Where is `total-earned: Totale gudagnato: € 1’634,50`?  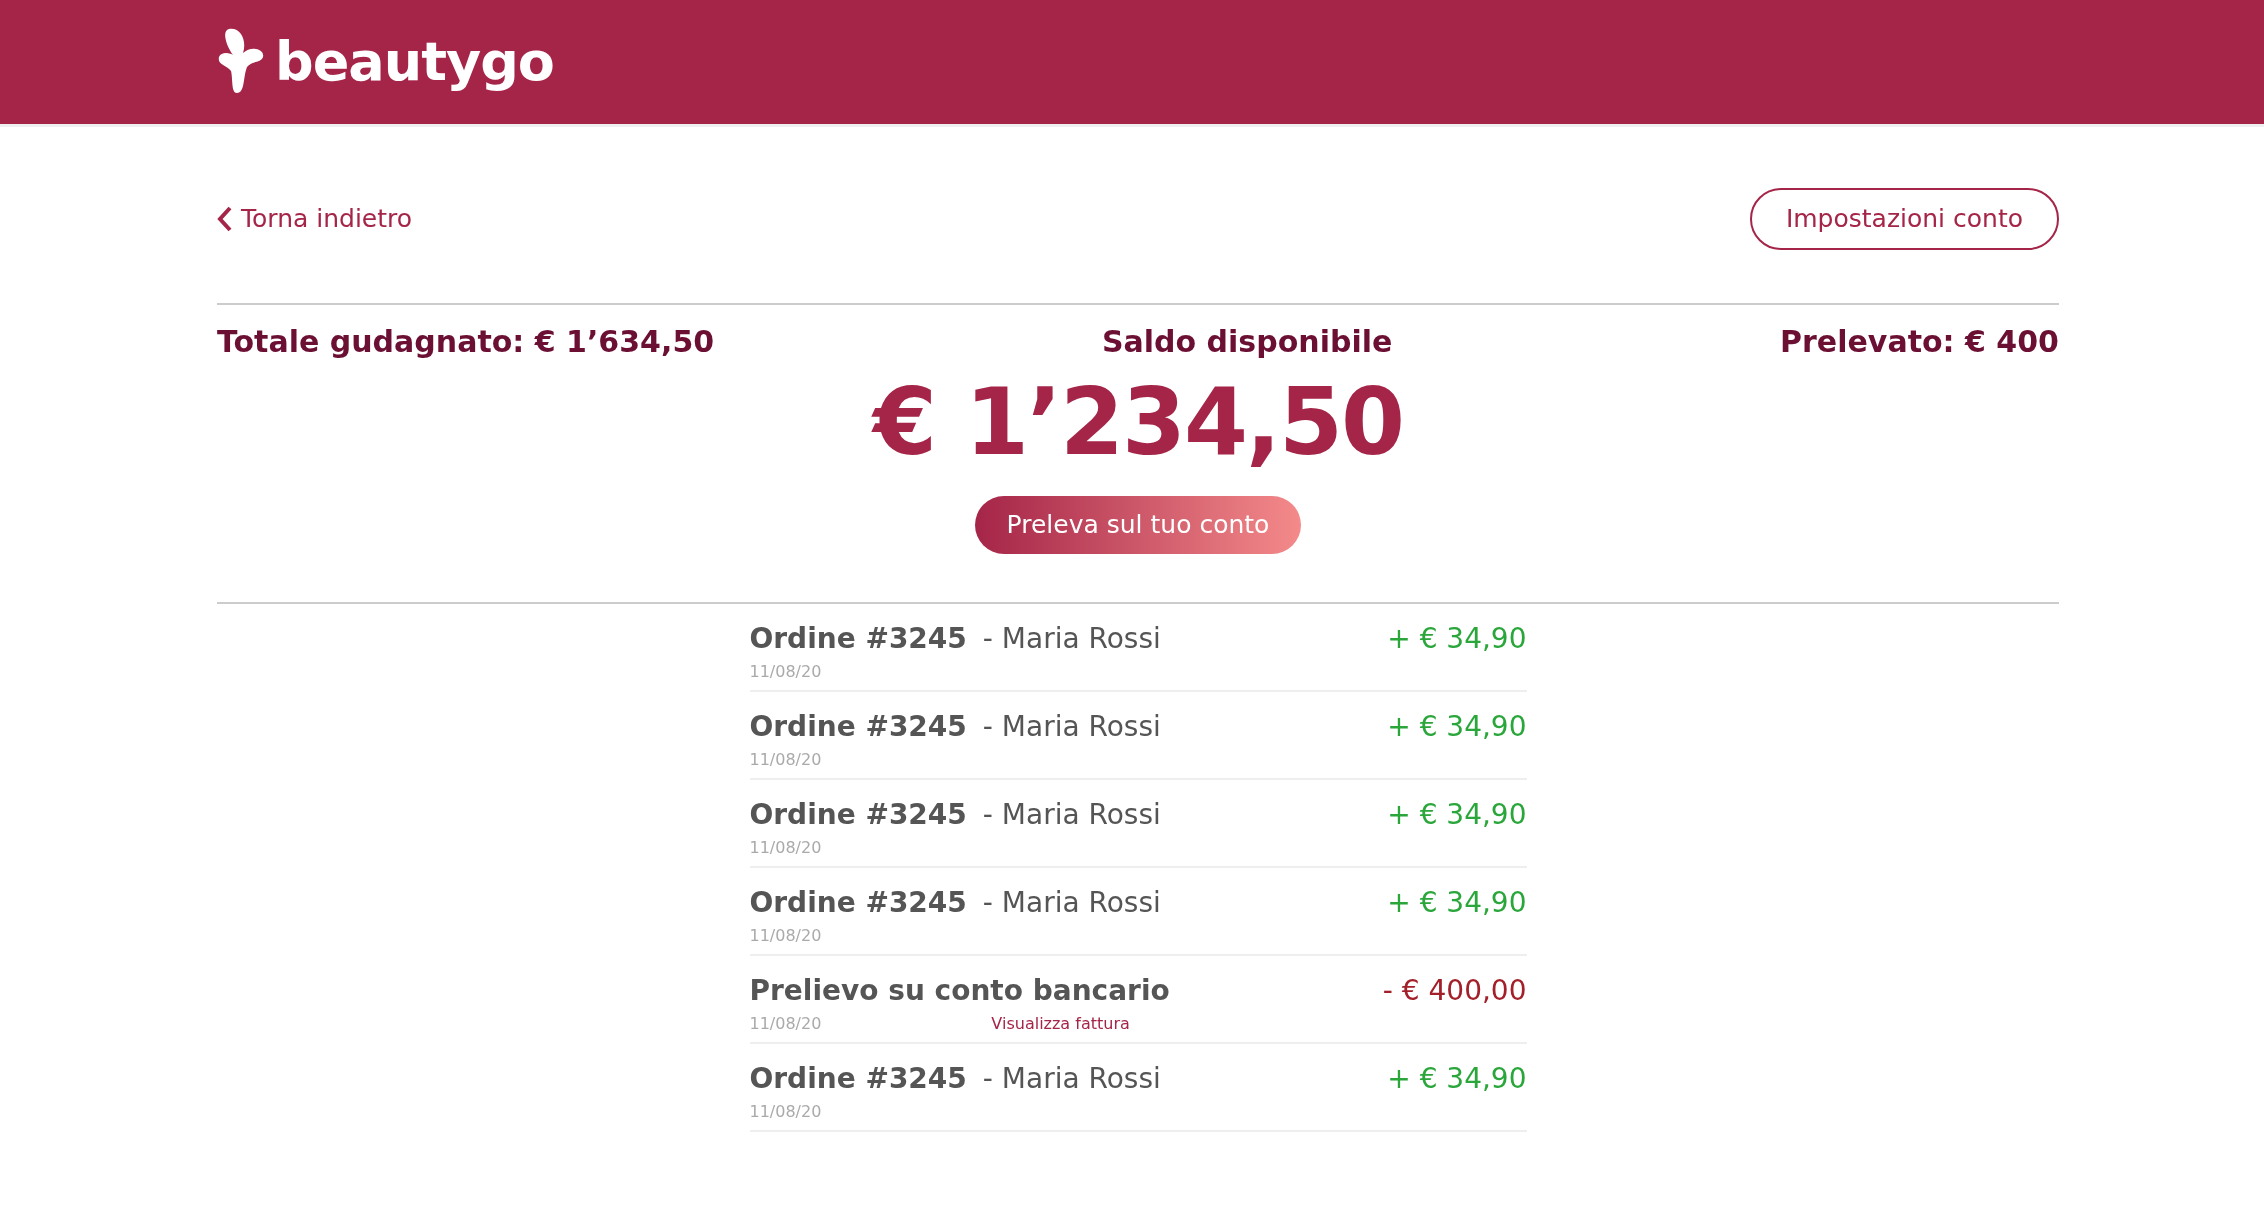
total-earned: Totale gudagnato: € 1’634,50 is located at coordinates (466, 342).